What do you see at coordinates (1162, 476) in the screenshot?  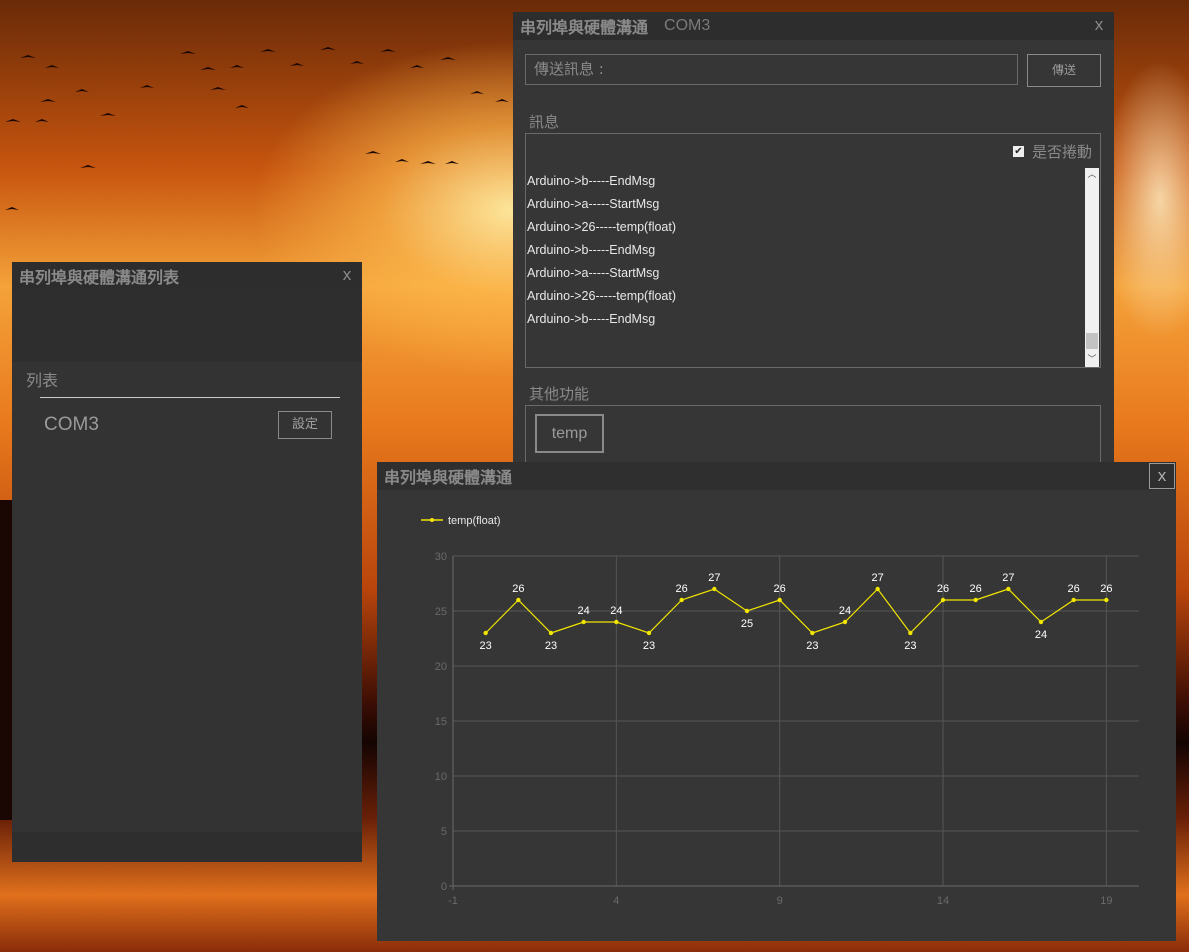 I see `chart-close-button: x` at bounding box center [1162, 476].